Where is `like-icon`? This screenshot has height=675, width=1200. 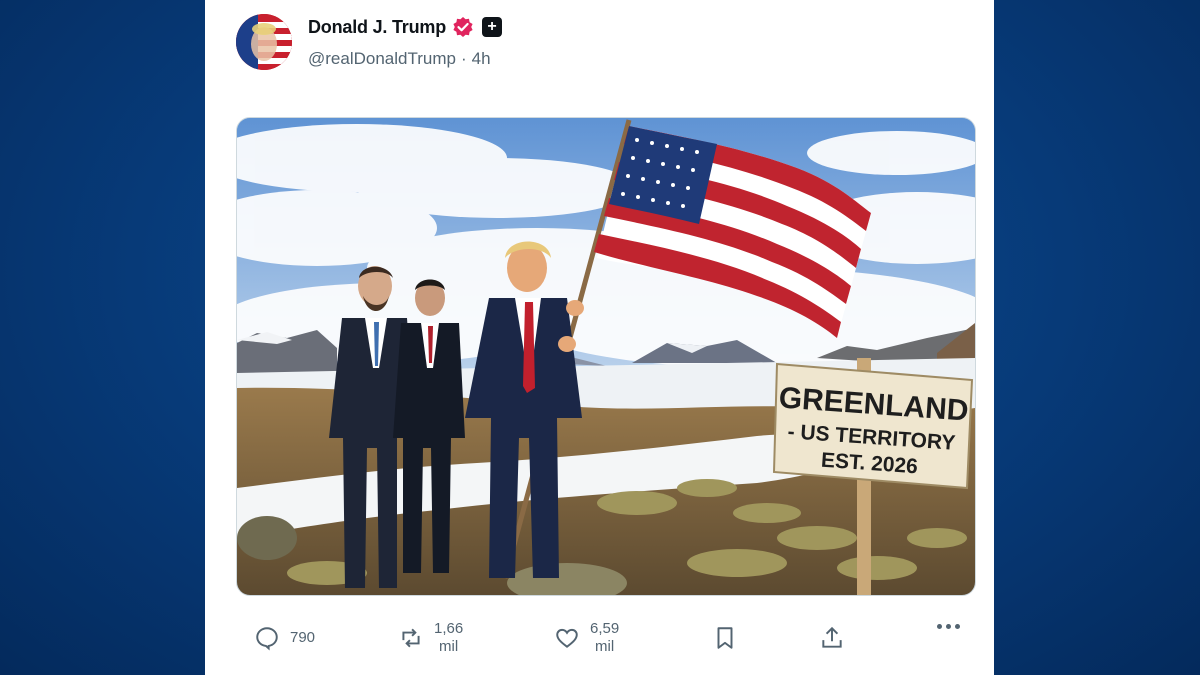 like-icon is located at coordinates (567, 638).